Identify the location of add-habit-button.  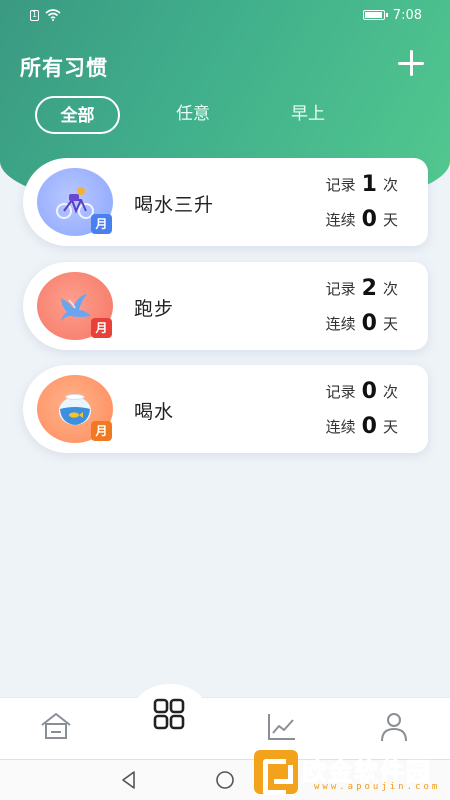
(412, 64).